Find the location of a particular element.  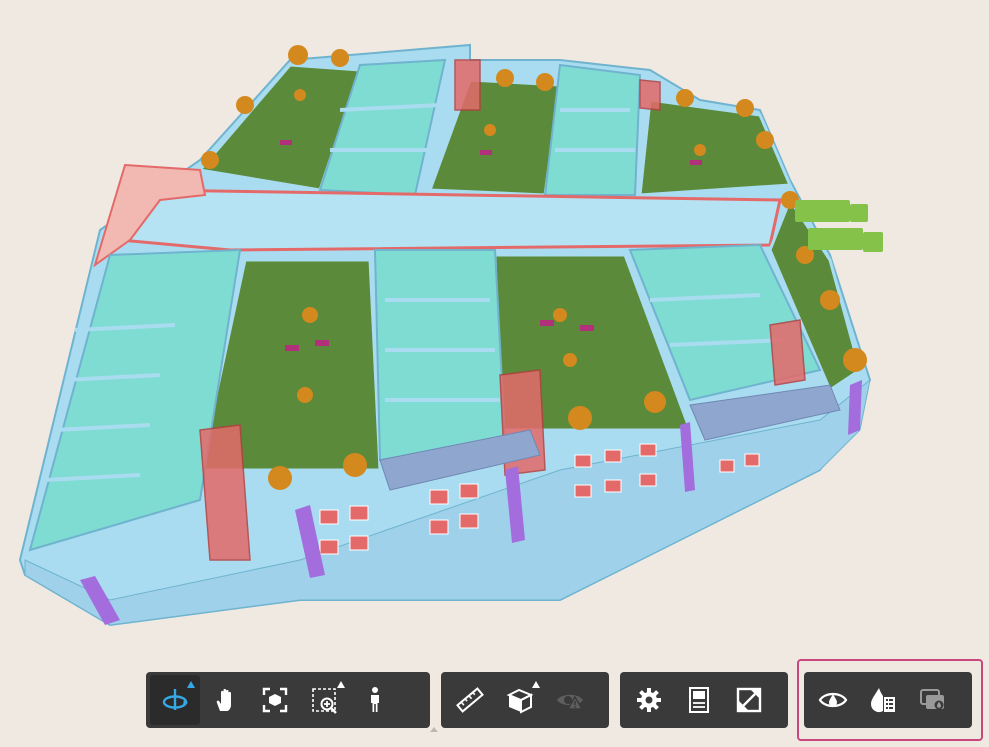

toolbar-extensions-group is located at coordinates (888, 700).